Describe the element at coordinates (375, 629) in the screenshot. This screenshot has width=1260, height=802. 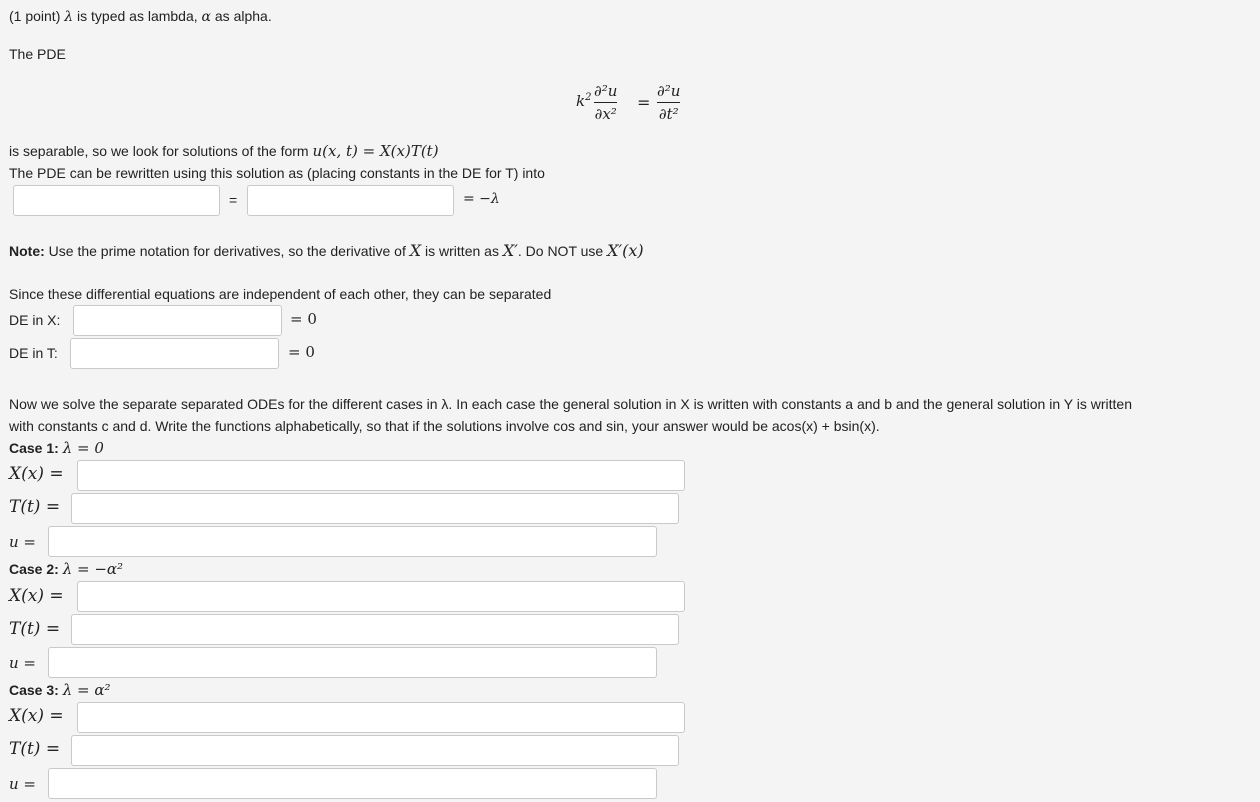
I see `case-2-t-input` at that location.